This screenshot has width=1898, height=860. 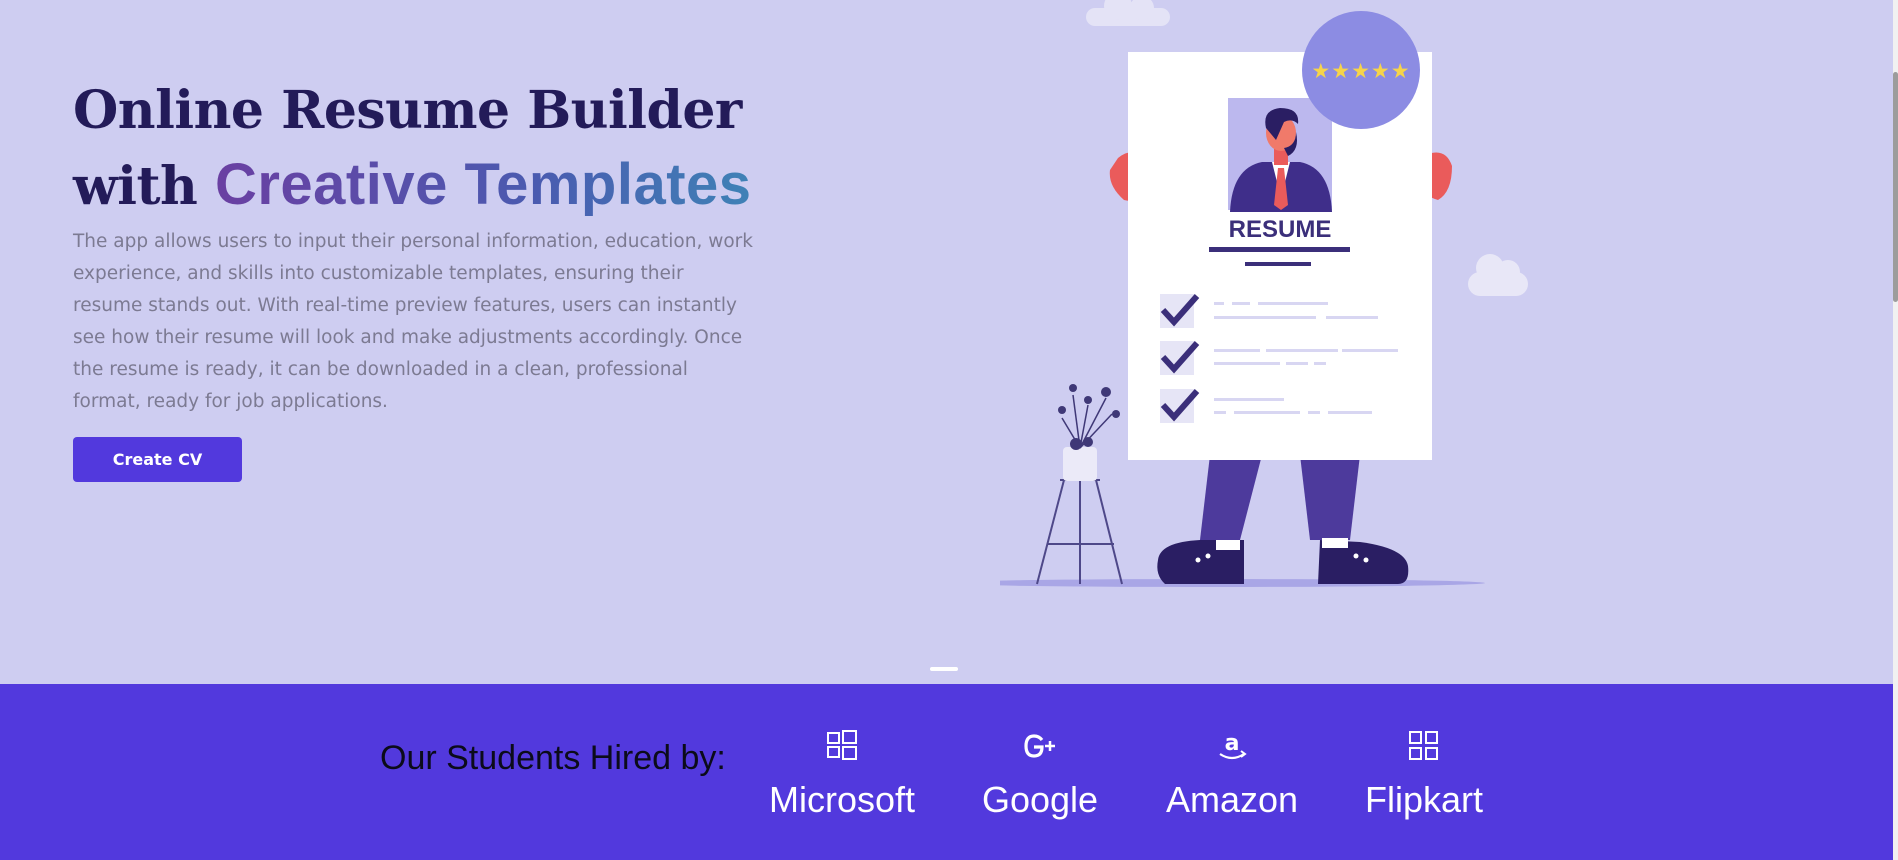 I want to click on grid-icon, so click(x=1423, y=745).